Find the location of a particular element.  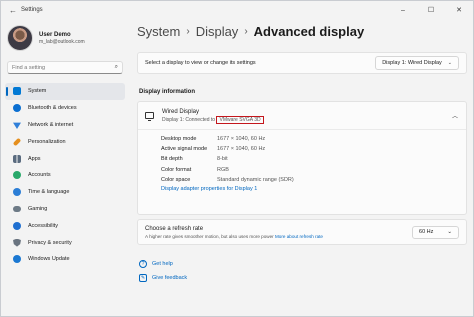

give-feedback-link: ✎ Give feedback is located at coordinates (163, 278).